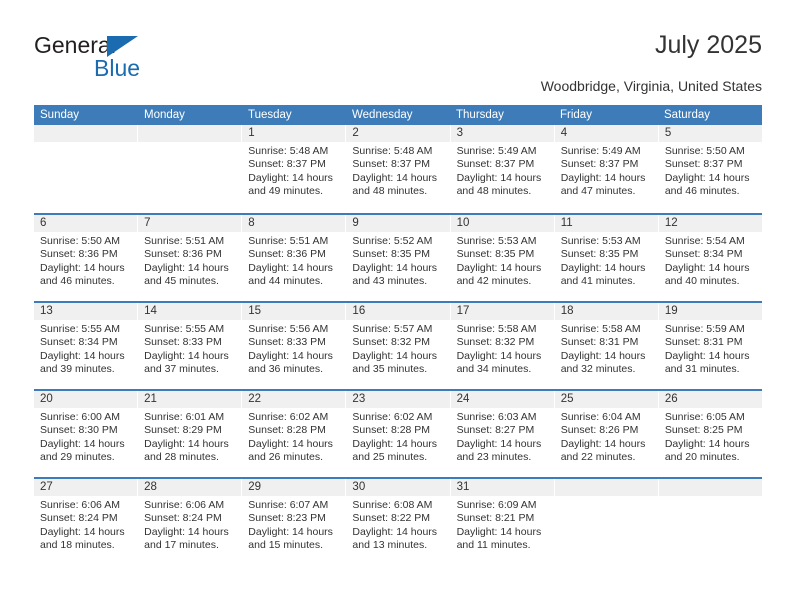 This screenshot has width=792, height=612. Describe the element at coordinates (687, 115) in the screenshot. I see `weekday-header-saturday: Saturday` at that location.